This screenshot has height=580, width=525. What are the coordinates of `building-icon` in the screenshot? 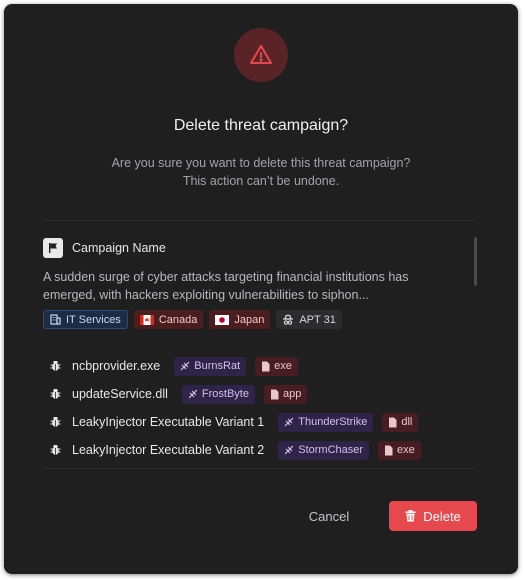 It's located at (55, 319).